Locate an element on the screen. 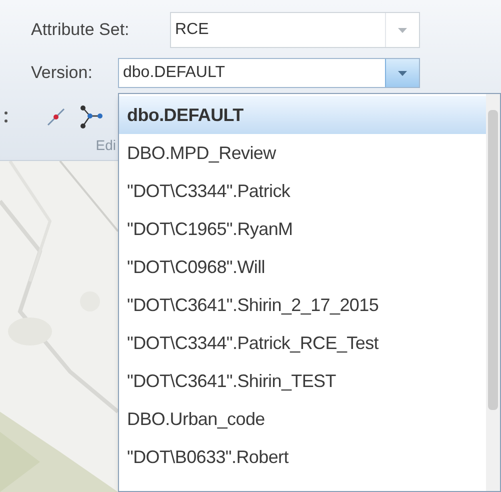  toolbar-group-label: Edi is located at coordinates (106, 145).